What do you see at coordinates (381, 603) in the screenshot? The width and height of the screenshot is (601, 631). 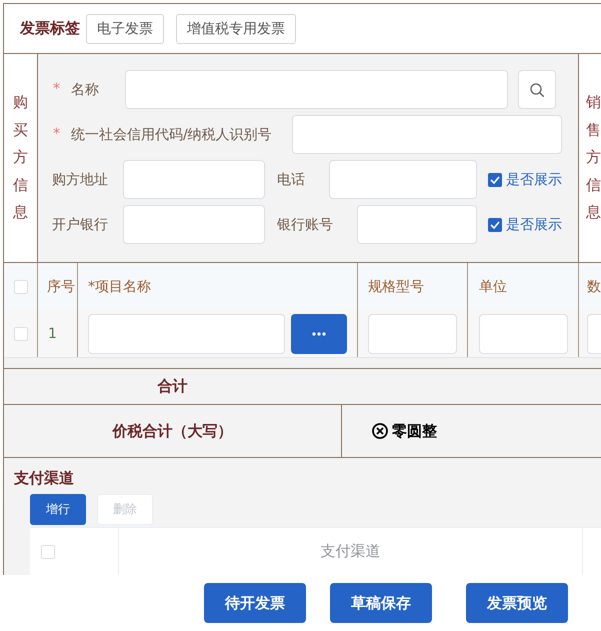 I see `action-button: 草稿保存` at bounding box center [381, 603].